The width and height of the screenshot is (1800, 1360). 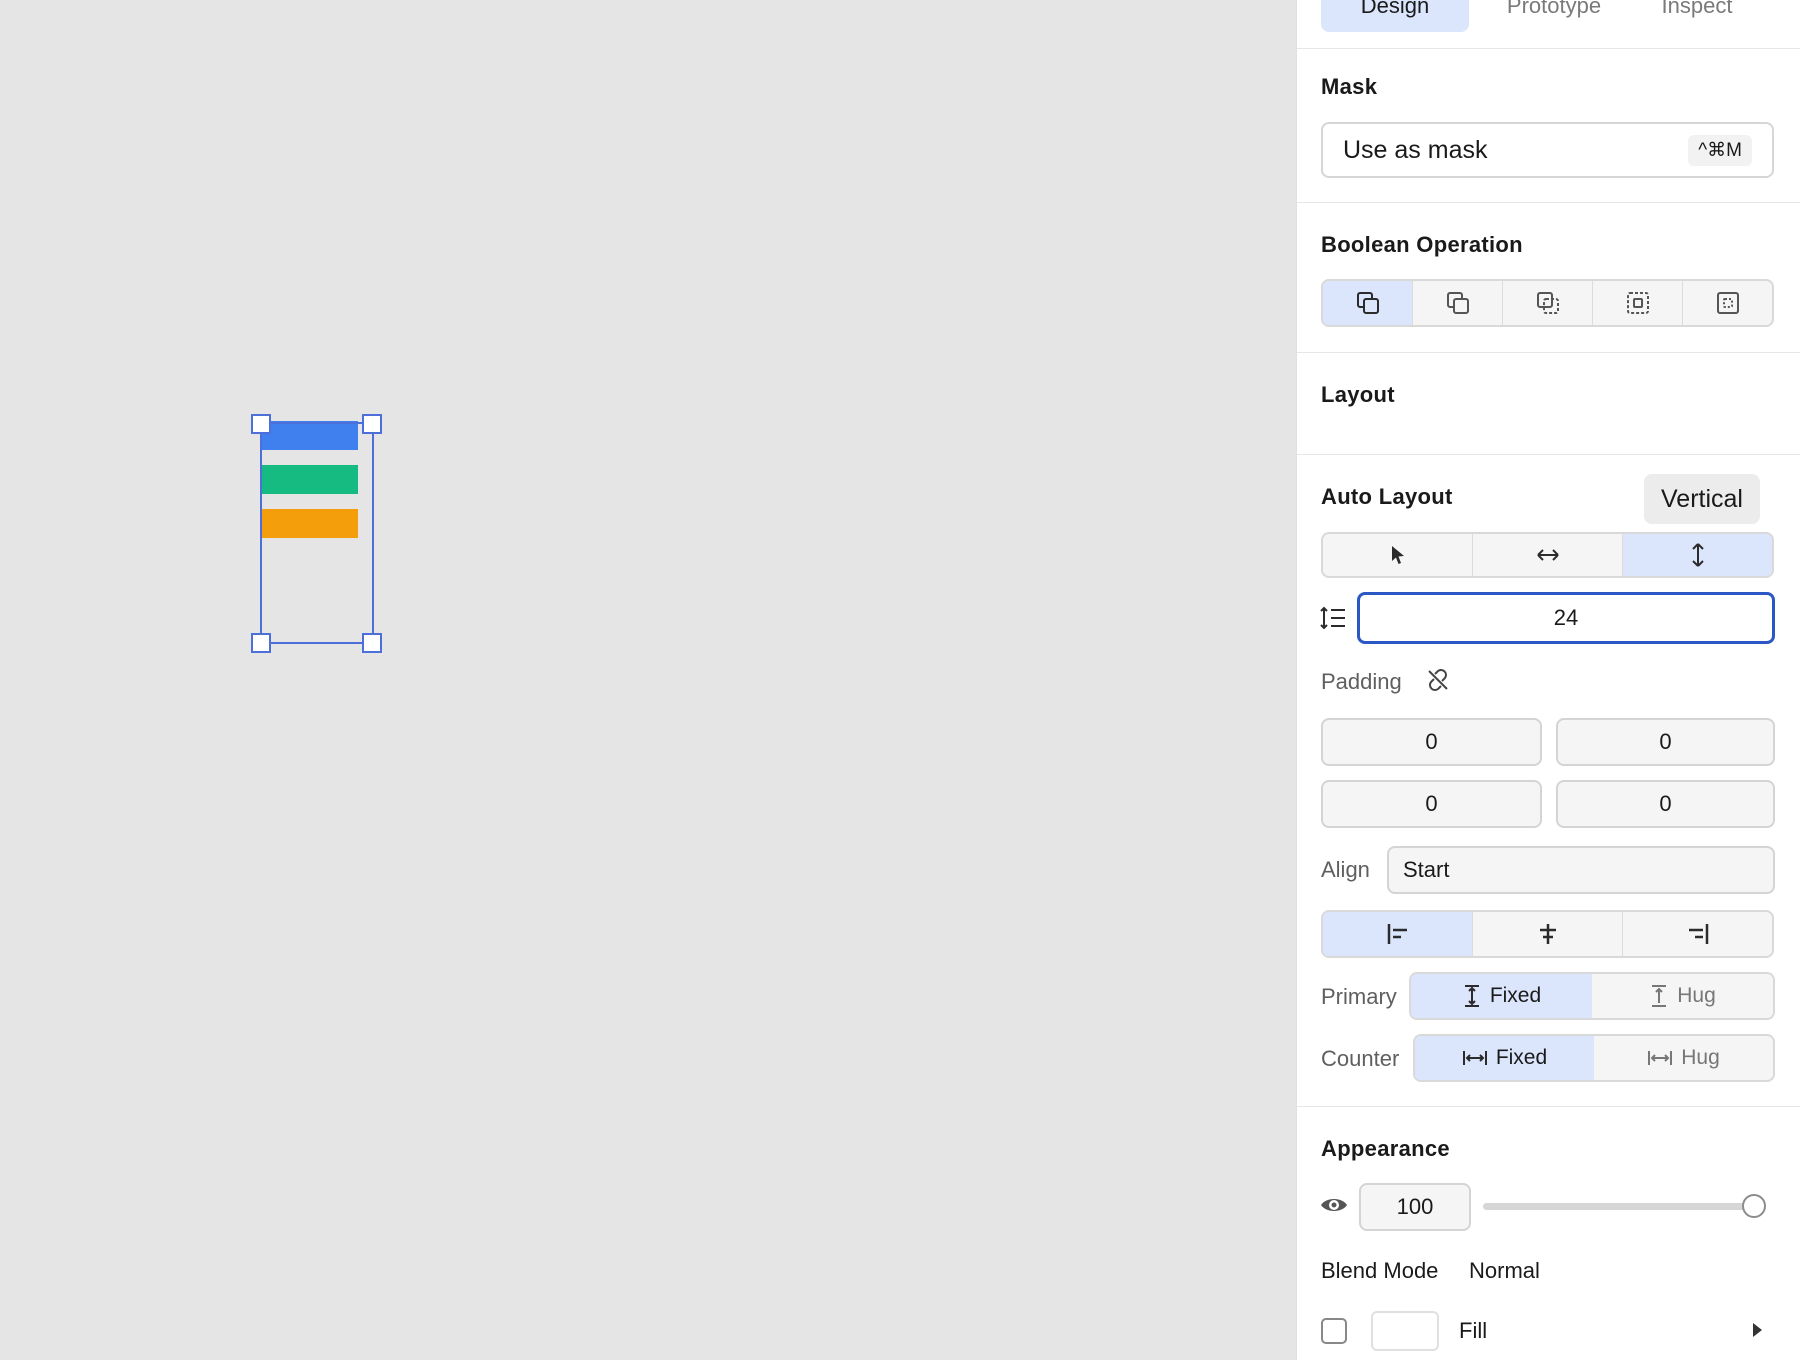 I want to click on item-spacing-value: 24, so click(x=1566, y=617).